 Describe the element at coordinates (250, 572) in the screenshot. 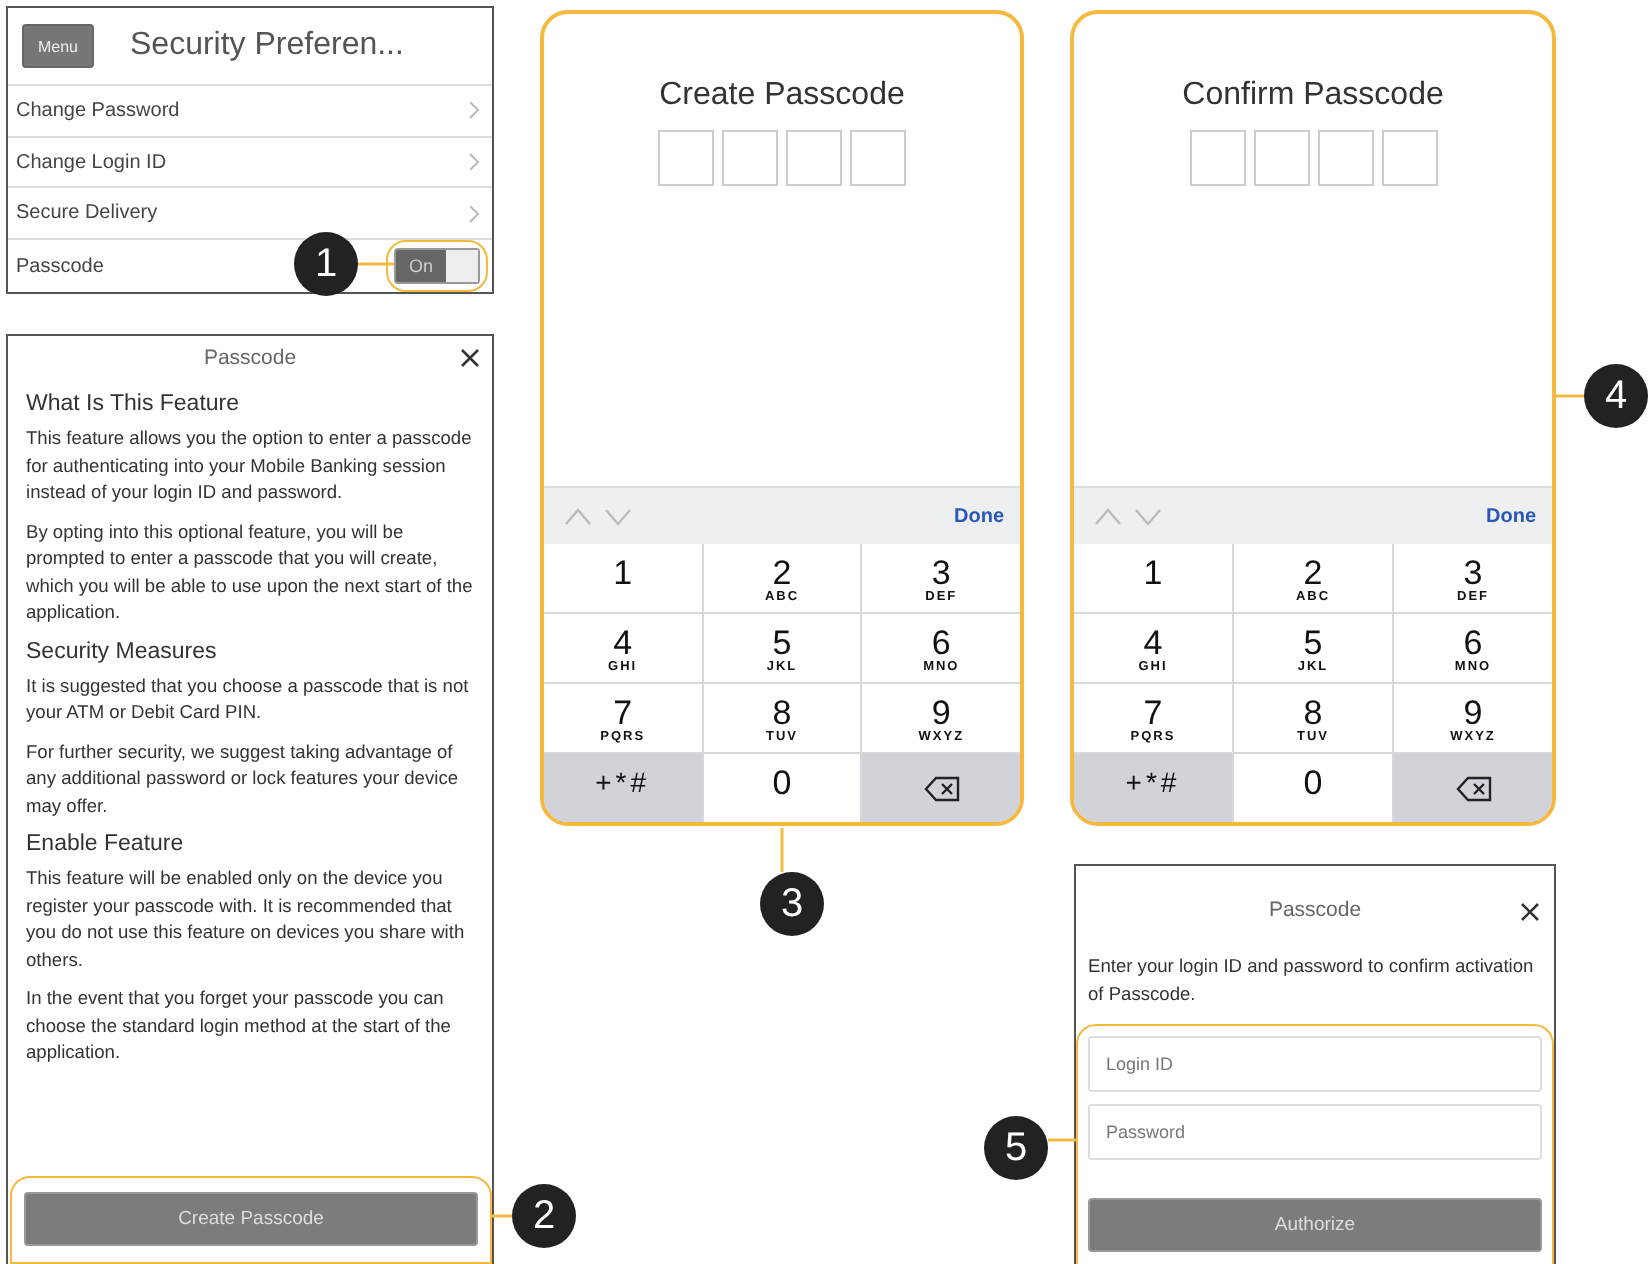

I see `paragraph: By opting into this optional feature, you will be prompted to enter a passcode that you will create, which you will be able to use upon the next start of the application.` at that location.